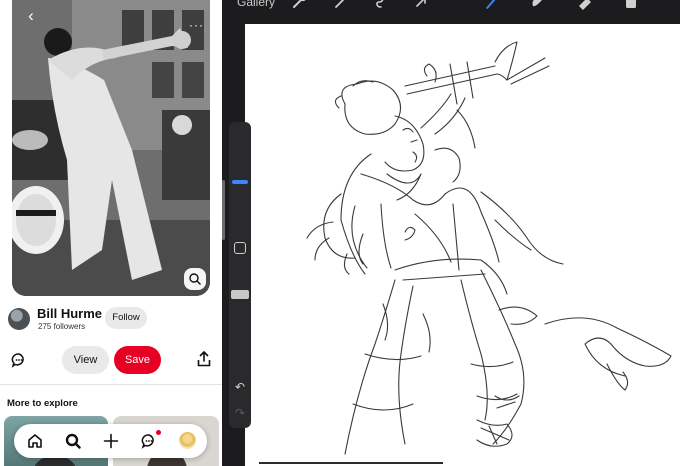  Describe the element at coordinates (381, 5) in the screenshot. I see `selection-icon` at that location.